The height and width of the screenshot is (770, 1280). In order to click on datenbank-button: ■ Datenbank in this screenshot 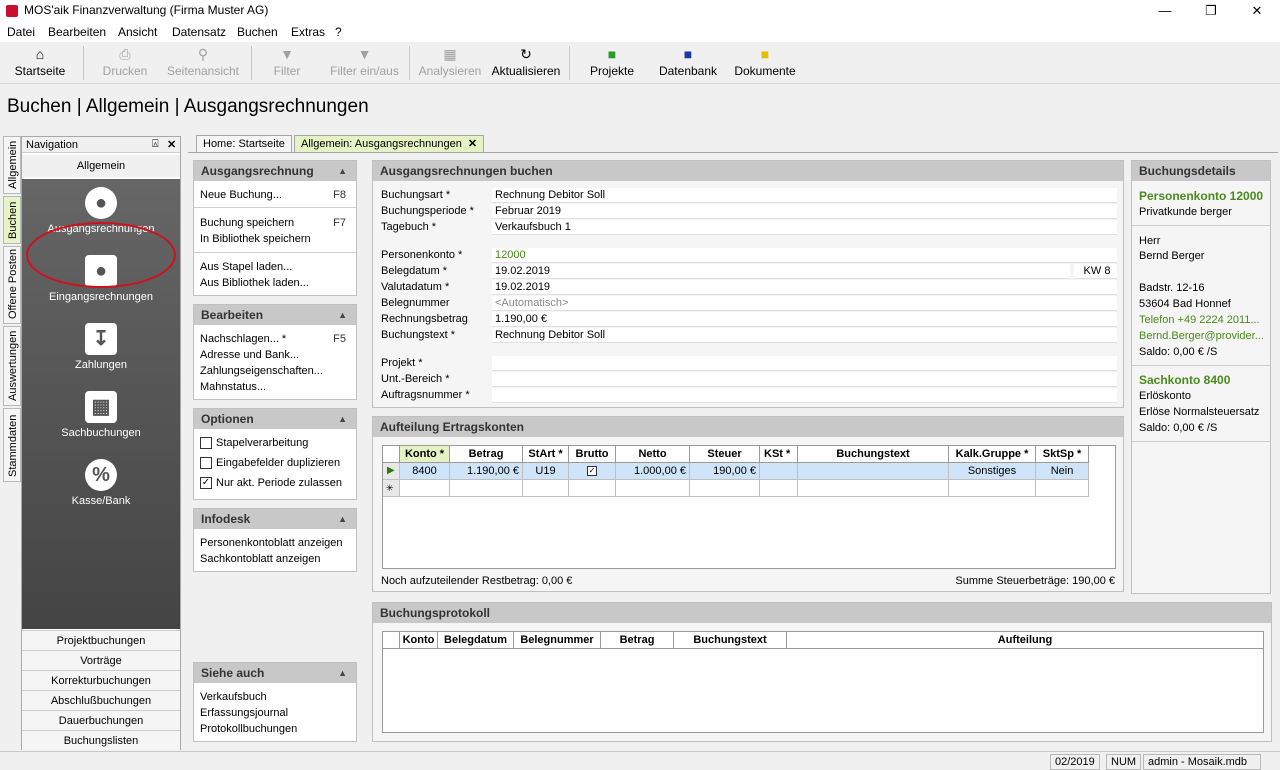, I will do `click(688, 63)`.